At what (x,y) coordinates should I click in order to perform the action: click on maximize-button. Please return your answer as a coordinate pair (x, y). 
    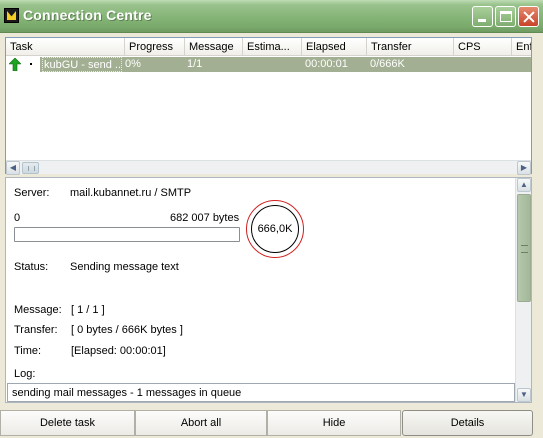
    Looking at the image, I should click on (505, 16).